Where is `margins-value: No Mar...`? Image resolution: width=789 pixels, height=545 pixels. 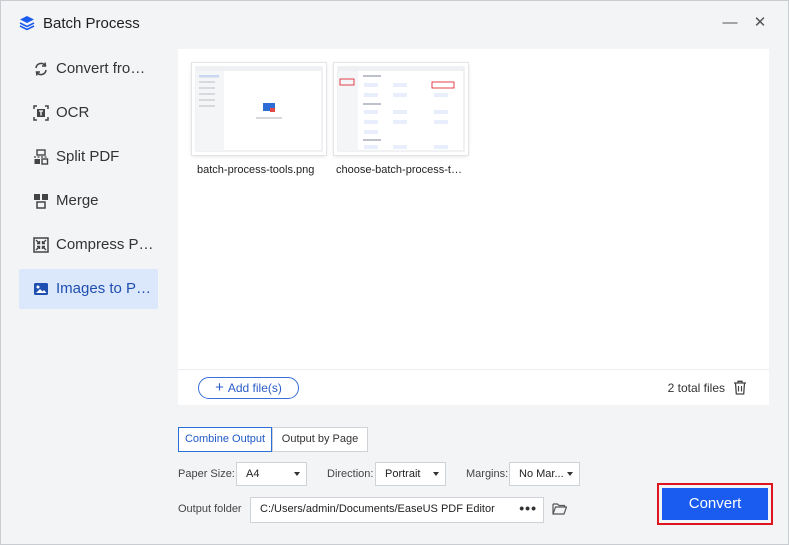 margins-value: No Mar... is located at coordinates (541, 474).